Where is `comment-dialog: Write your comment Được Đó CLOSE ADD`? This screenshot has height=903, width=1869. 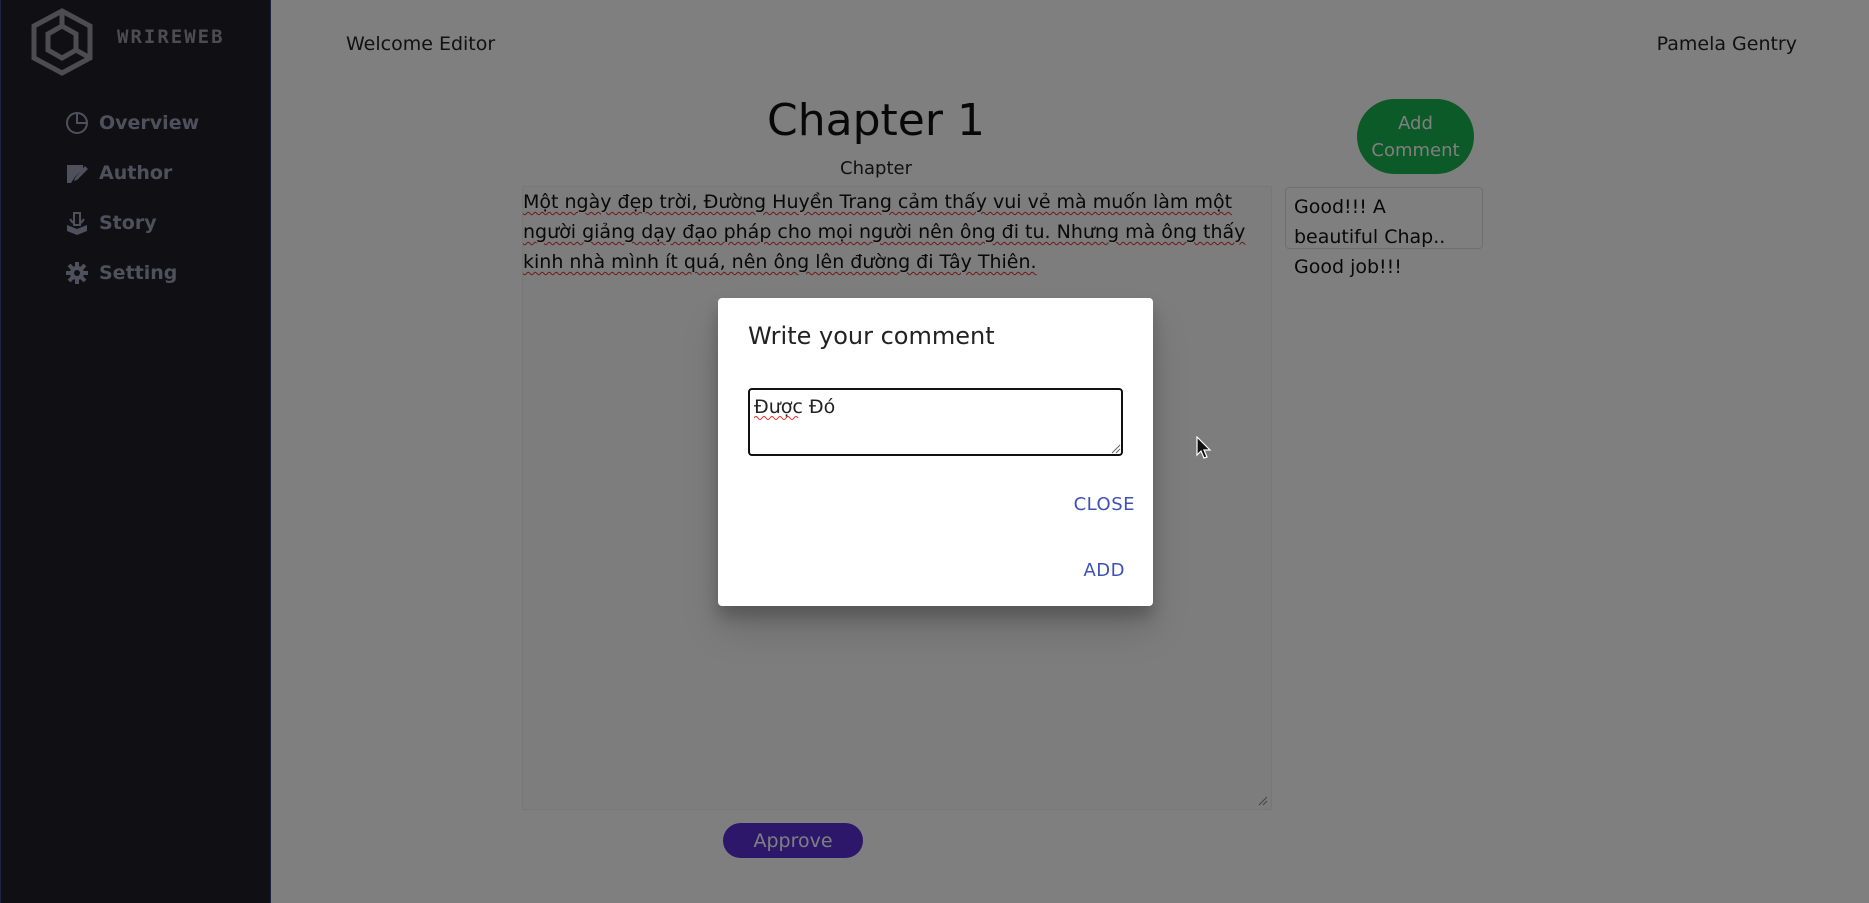
comment-dialog: Write your comment Được Đó CLOSE ADD is located at coordinates (935, 452).